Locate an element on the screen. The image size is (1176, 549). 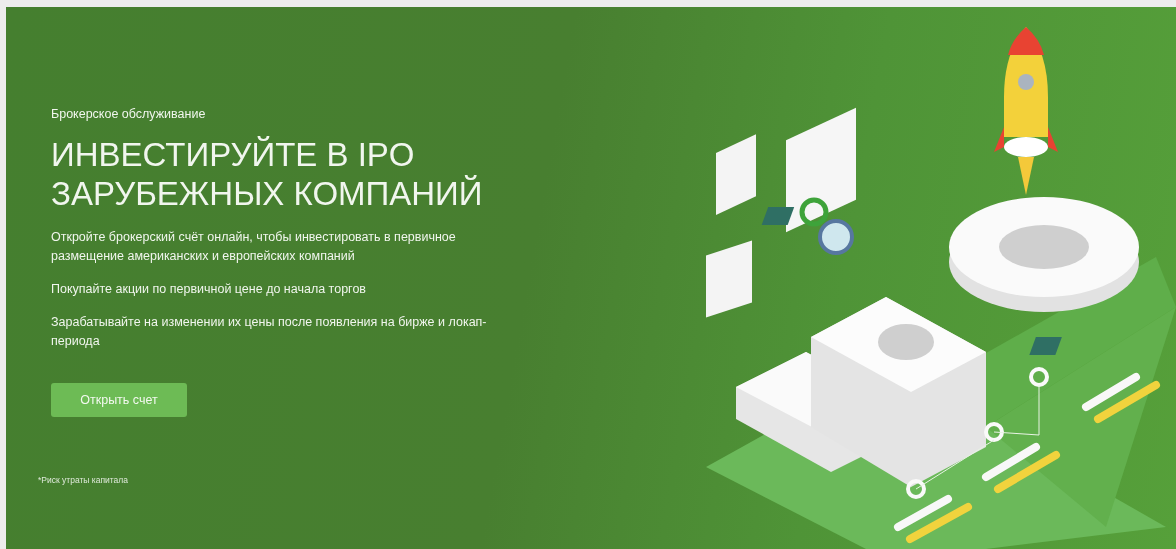
benefit-text: Откройте брокерский счёт онлайн, чтобы инвестировать в первичное размещение американских и европейских компаний is located at coordinates (254, 247).